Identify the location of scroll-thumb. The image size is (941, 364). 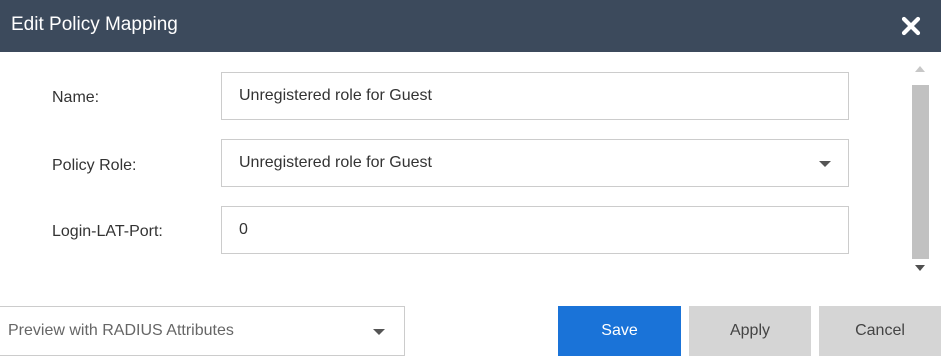
(920, 172).